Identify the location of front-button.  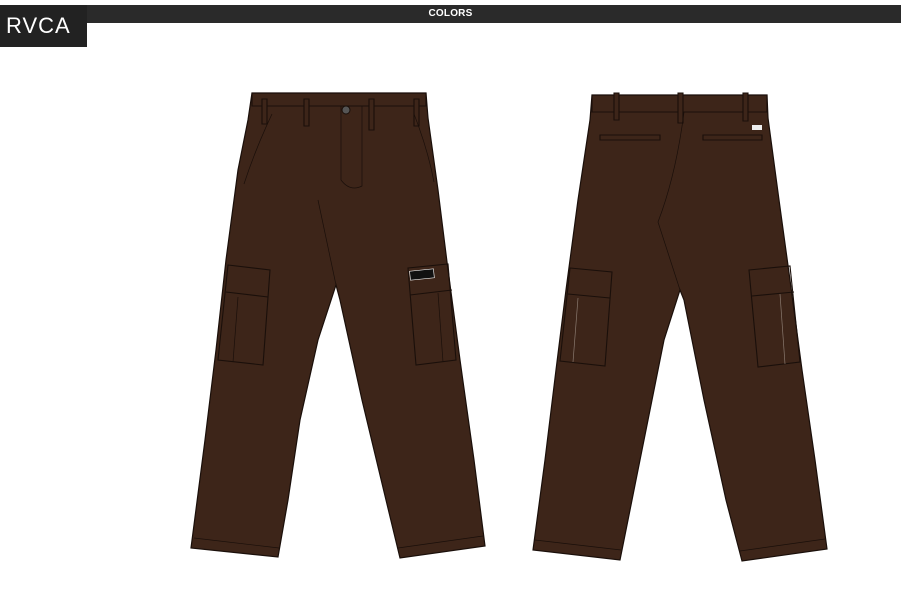
(346, 110).